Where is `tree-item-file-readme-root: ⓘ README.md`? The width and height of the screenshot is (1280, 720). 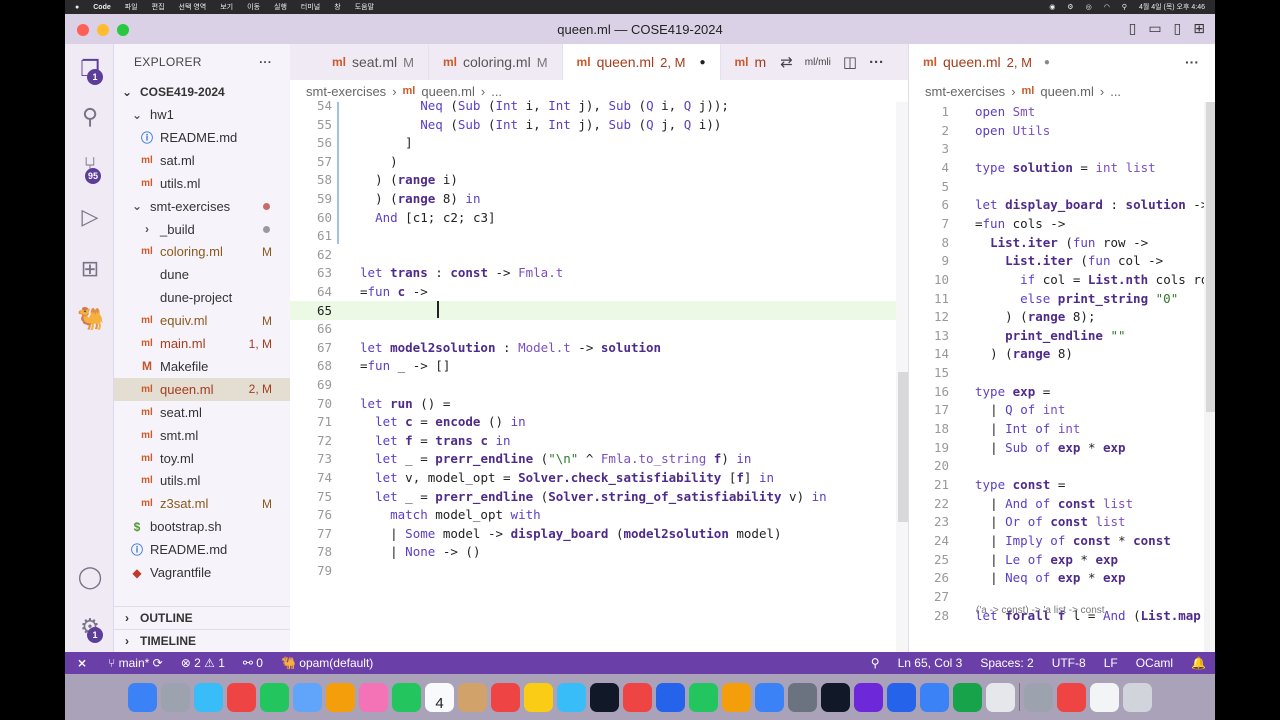
tree-item-file-readme-root: ⓘ README.md is located at coordinates (202, 549).